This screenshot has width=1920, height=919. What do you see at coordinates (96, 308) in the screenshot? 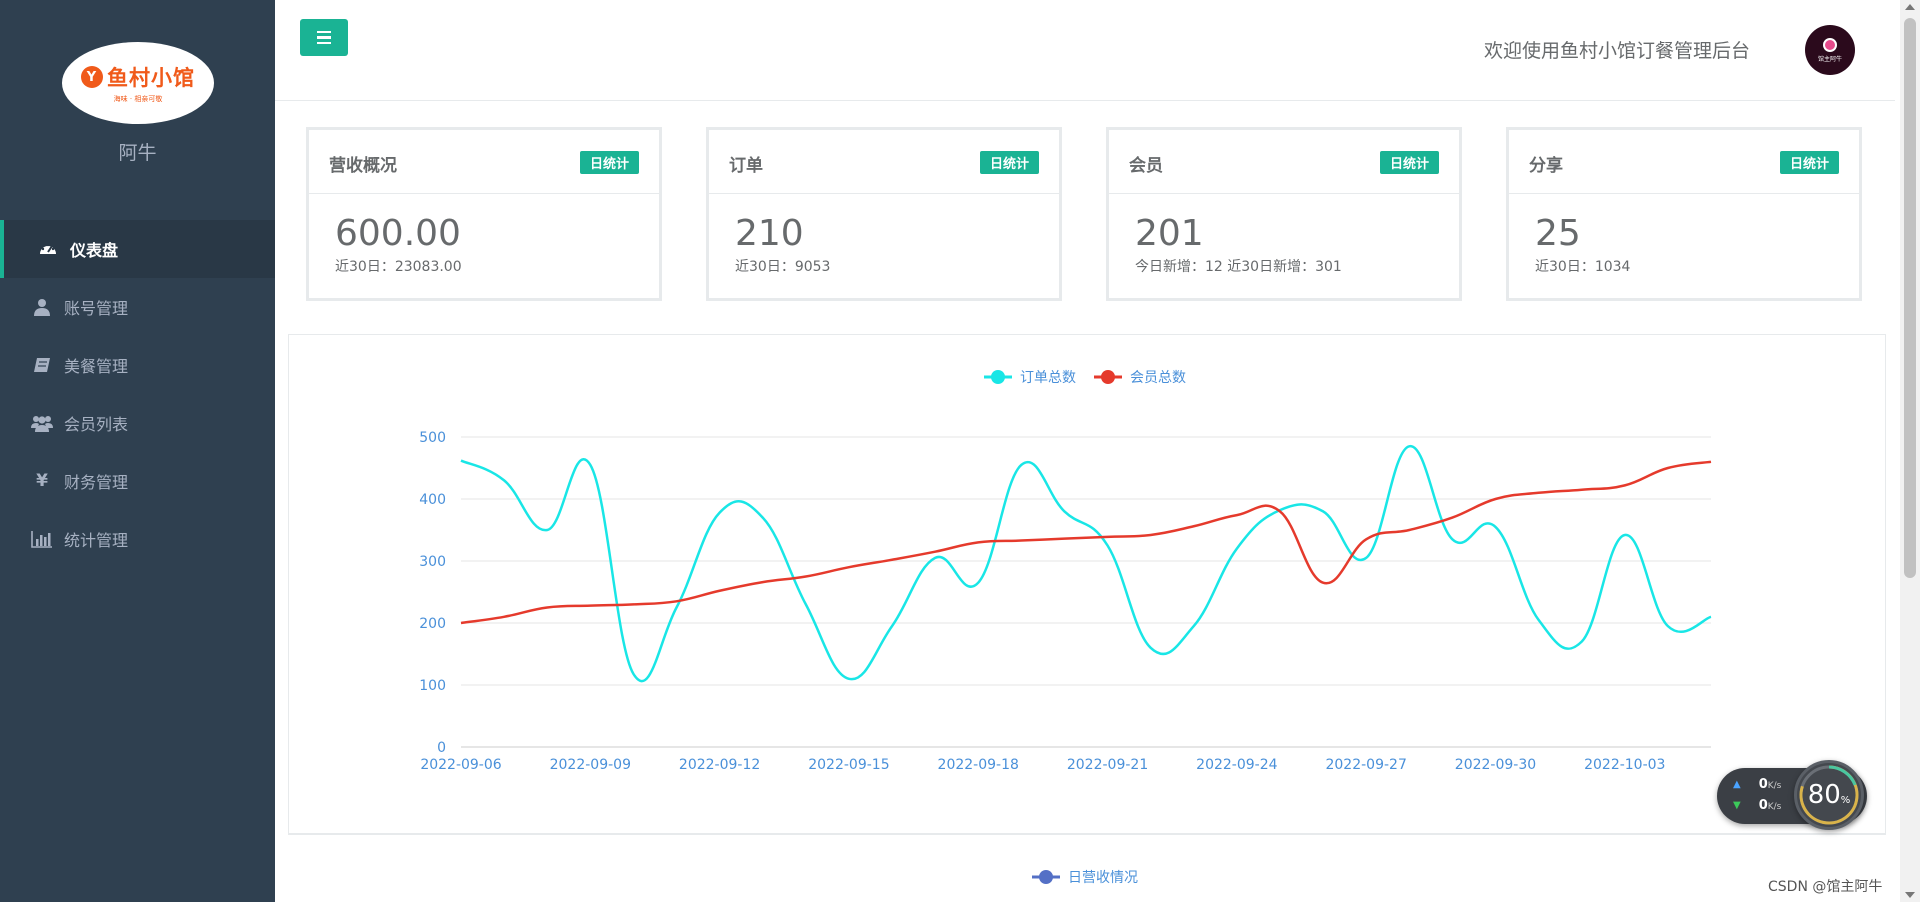
I see `sidebar-item-label: 账号管理` at bounding box center [96, 308].